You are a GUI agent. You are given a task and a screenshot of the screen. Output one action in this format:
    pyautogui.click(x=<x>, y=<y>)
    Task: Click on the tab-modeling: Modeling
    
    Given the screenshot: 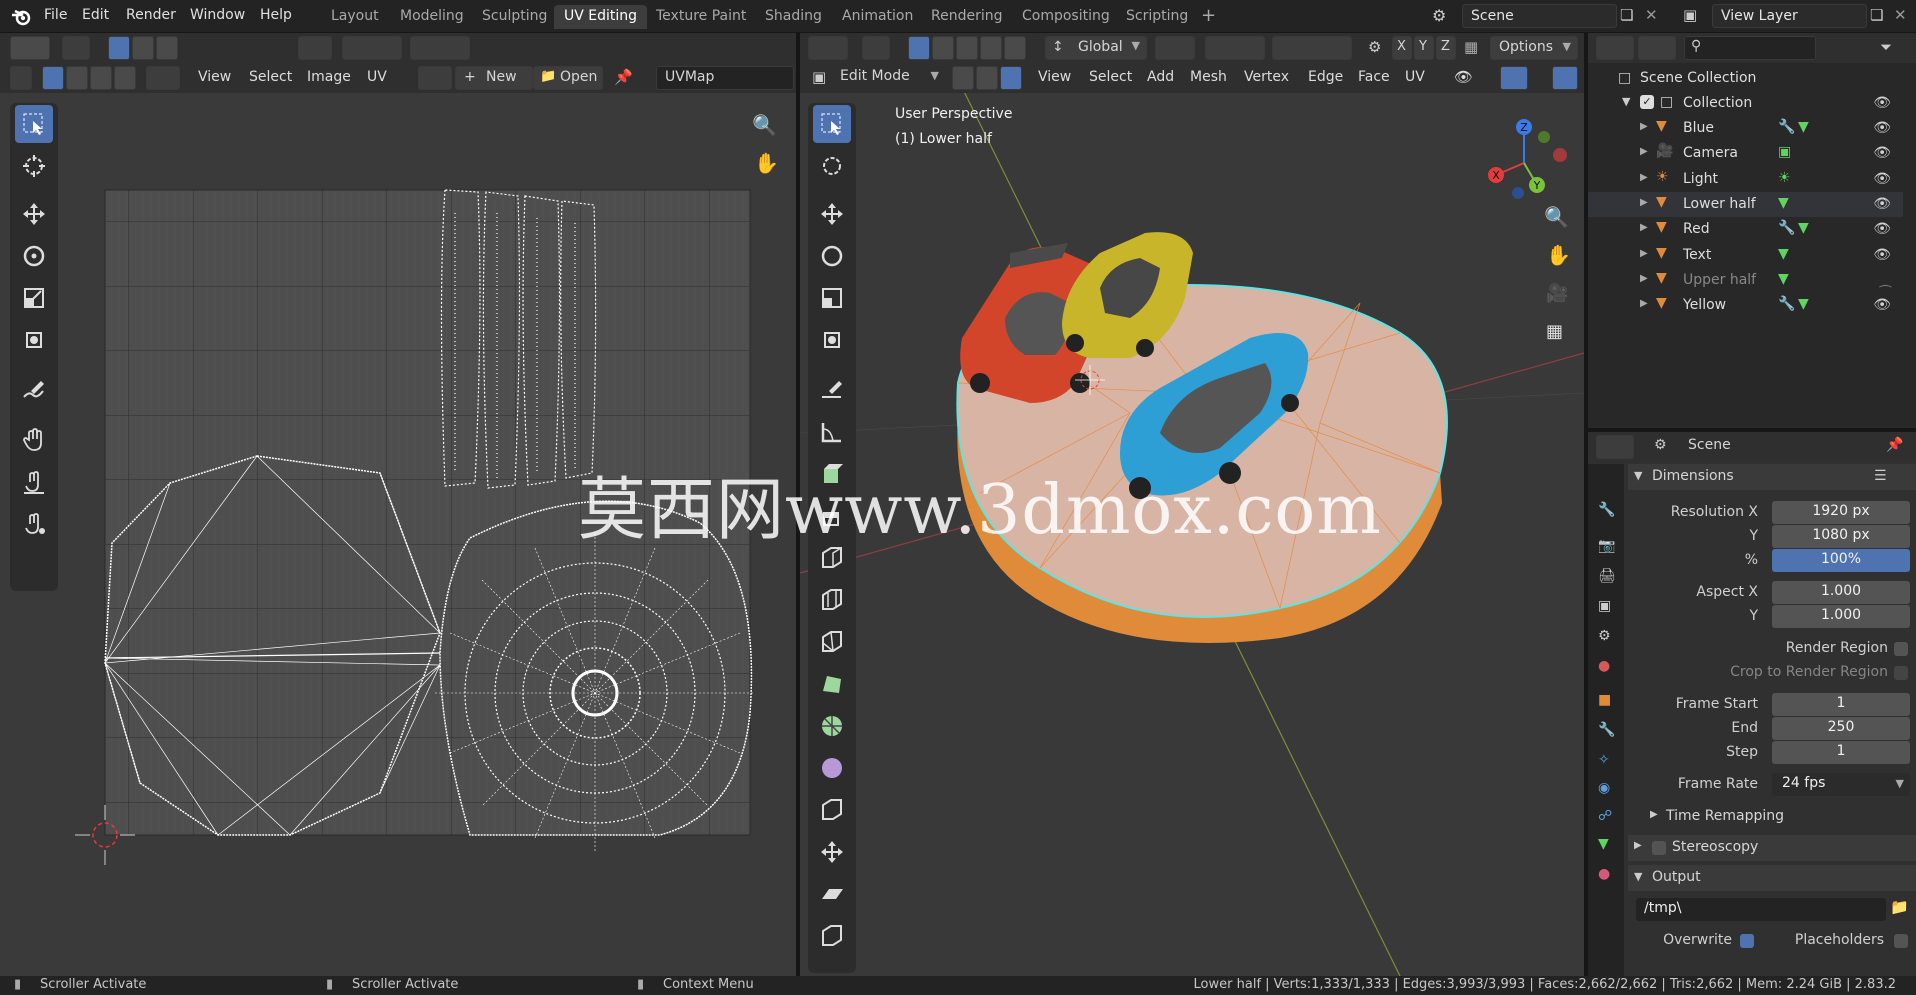 What is the action you would take?
    pyautogui.click(x=432, y=17)
    